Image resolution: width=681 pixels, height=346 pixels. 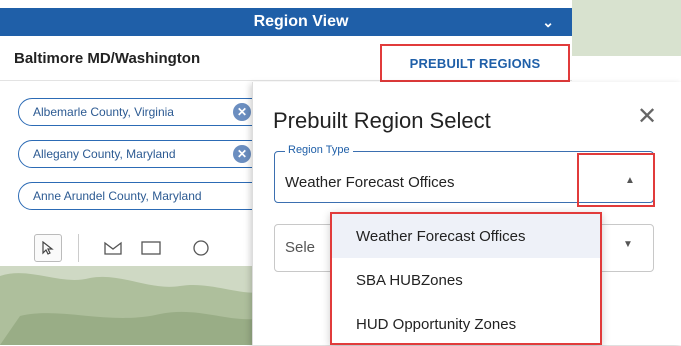 What do you see at coordinates (78, 248) in the screenshot?
I see `toolbar-divider` at bounding box center [78, 248].